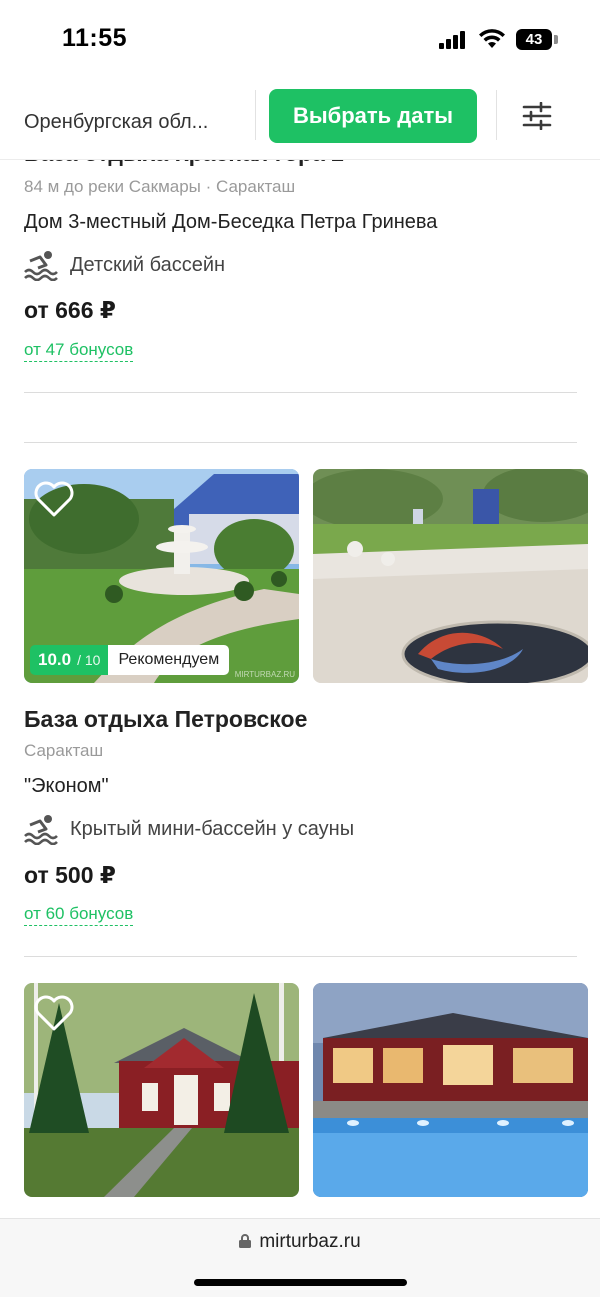 The height and width of the screenshot is (1297, 600). Describe the element at coordinates (66, 786) in the screenshot. I see `room-name: "Эконом"` at that location.